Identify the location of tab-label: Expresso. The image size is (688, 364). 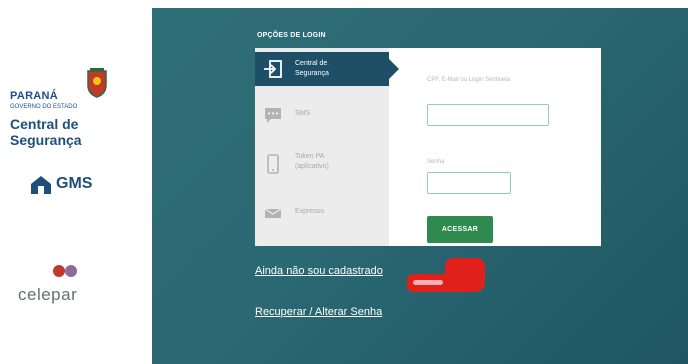
(310, 211).